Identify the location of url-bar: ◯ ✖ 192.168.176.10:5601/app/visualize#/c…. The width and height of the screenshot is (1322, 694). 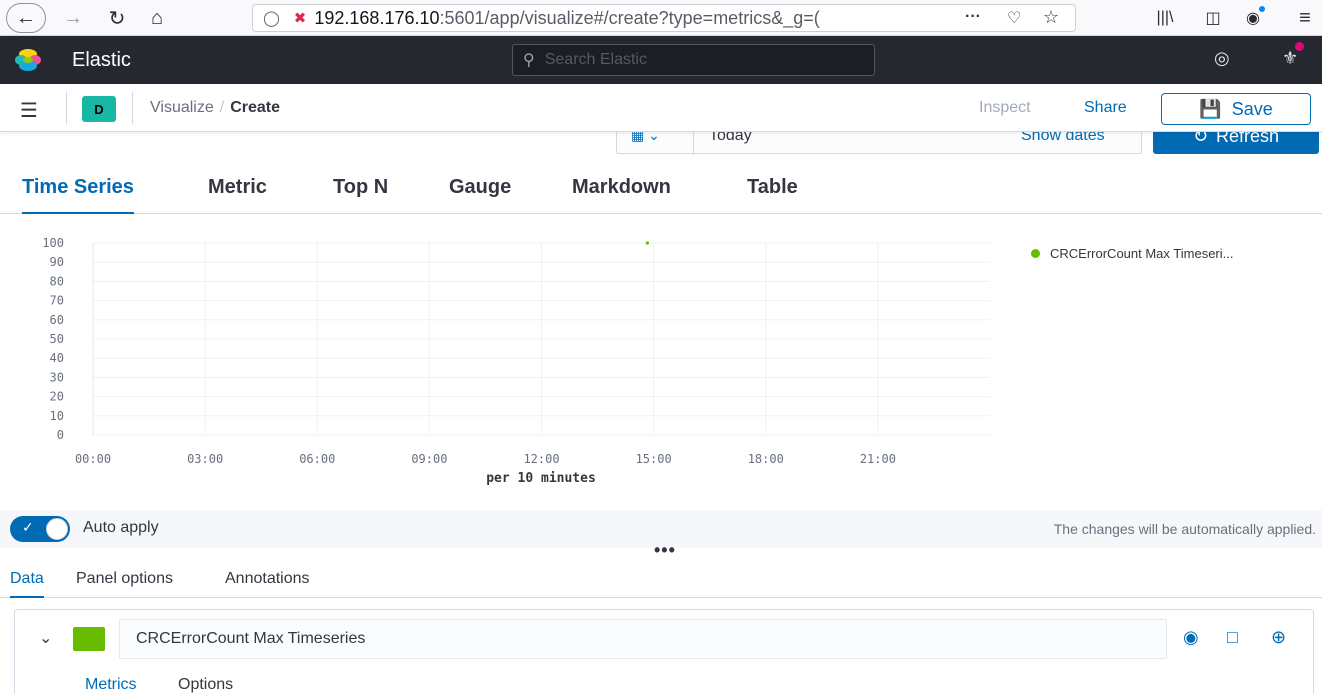
(664, 18).